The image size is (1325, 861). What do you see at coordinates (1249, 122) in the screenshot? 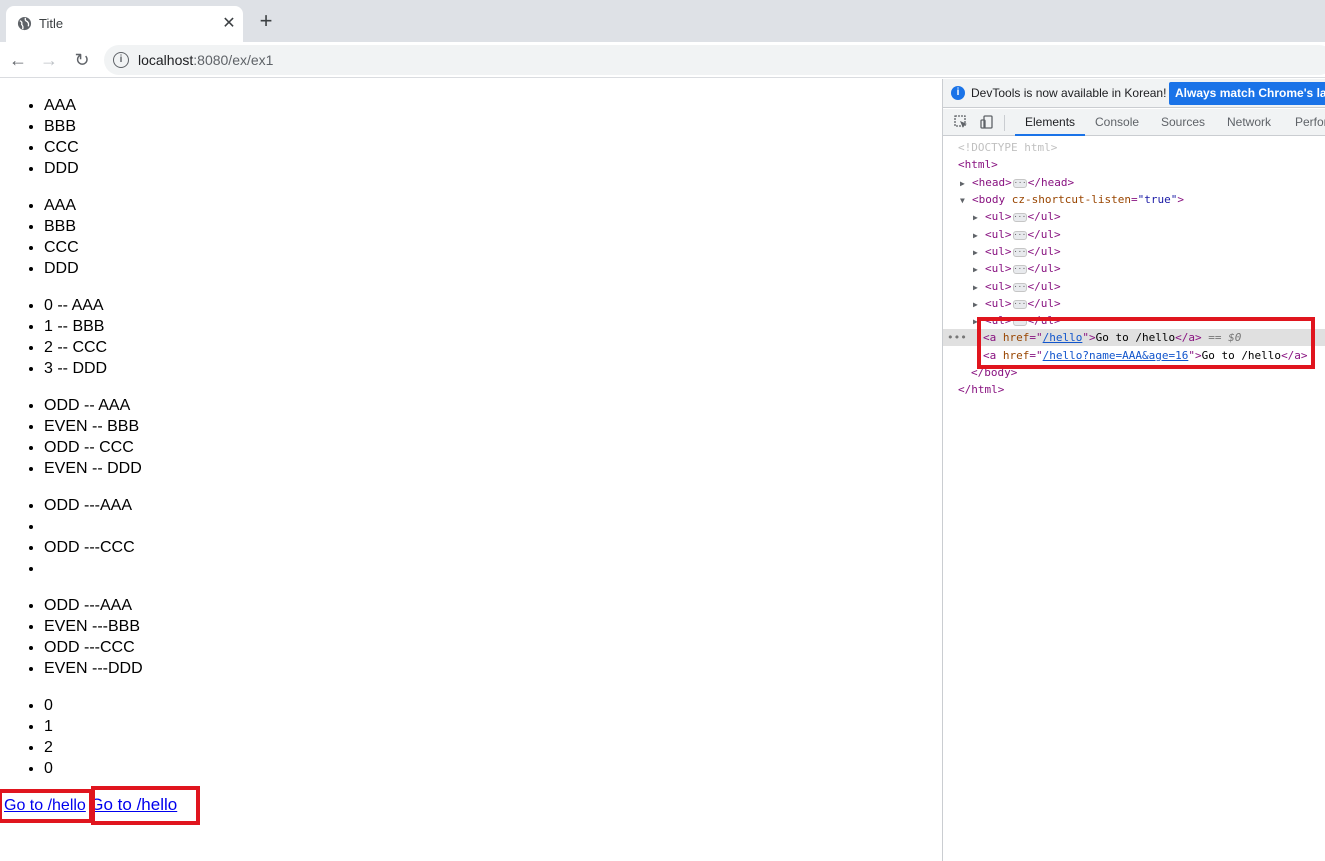
I see `tab-network: Network` at bounding box center [1249, 122].